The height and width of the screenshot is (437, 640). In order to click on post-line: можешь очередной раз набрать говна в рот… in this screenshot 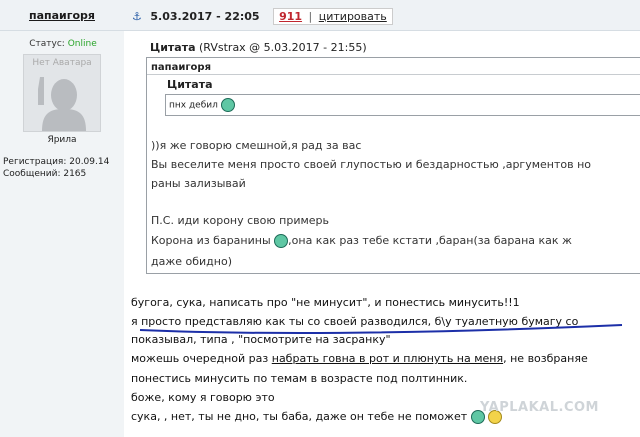, I will do `click(359, 358)`.